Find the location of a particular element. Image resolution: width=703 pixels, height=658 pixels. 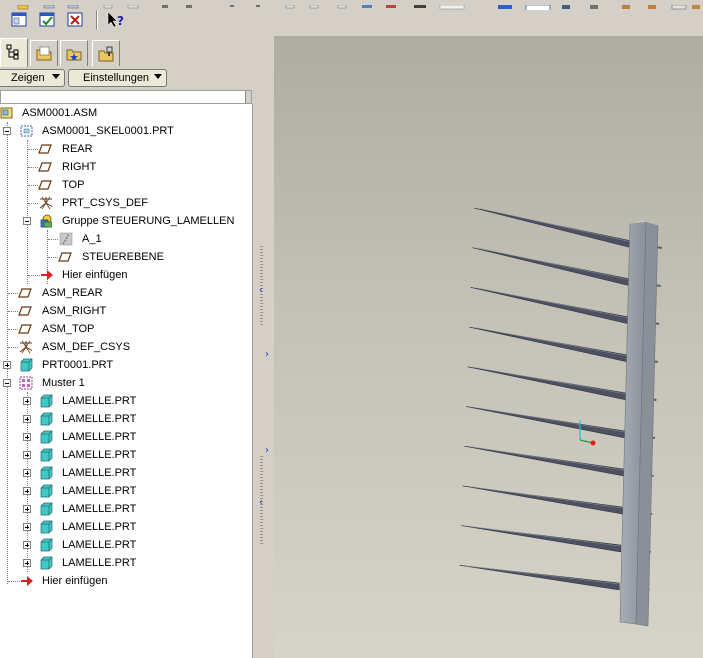

filter-scroll-button is located at coordinates (248, 97).